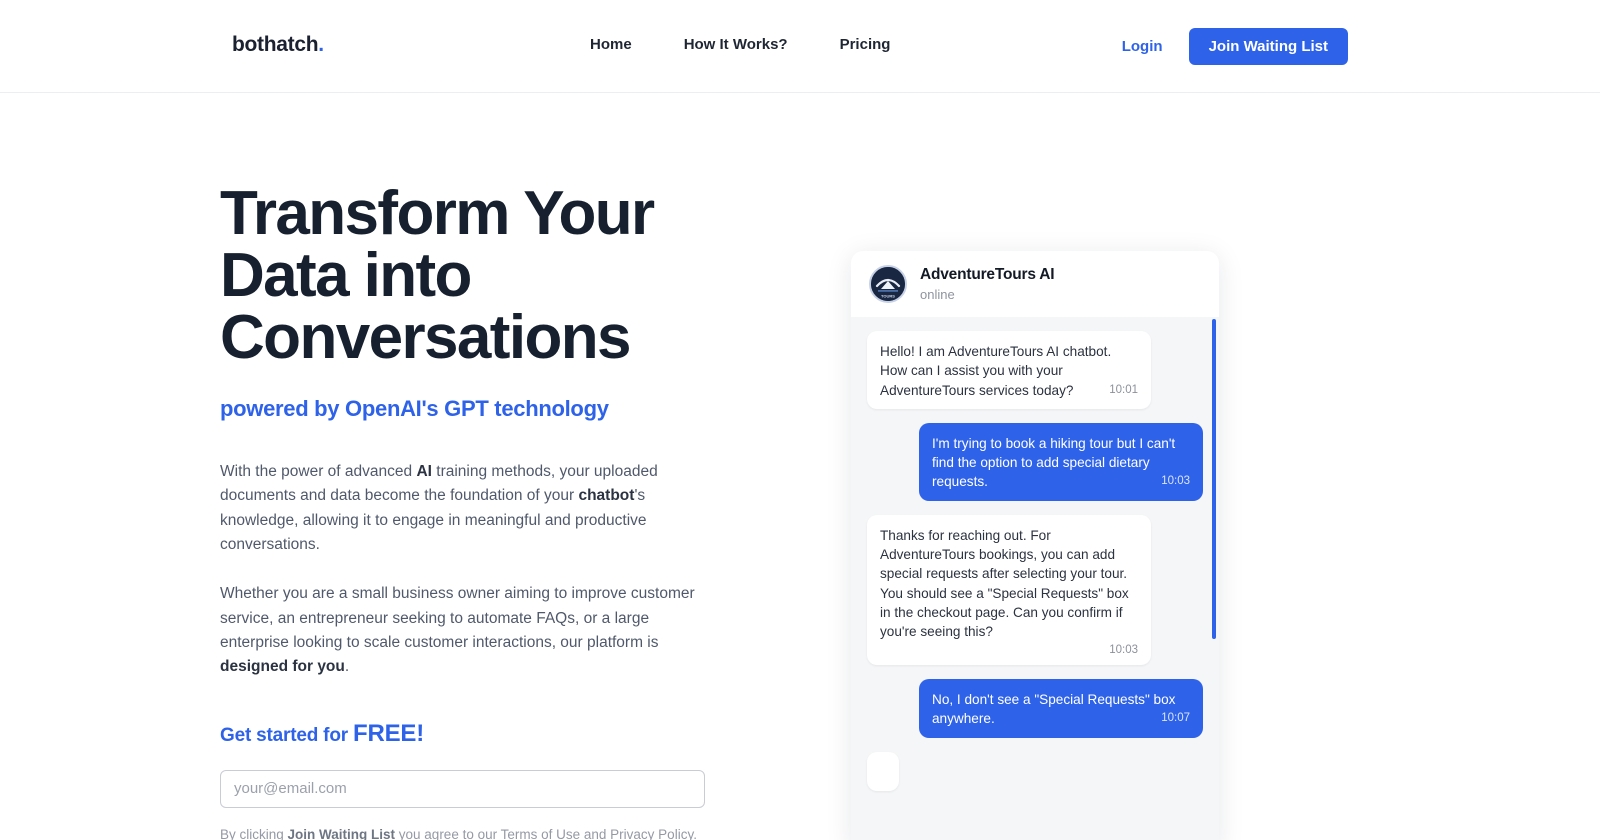 The height and width of the screenshot is (840, 1600). What do you see at coordinates (424, 471) in the screenshot?
I see `hero-p1-bold1: AI` at bounding box center [424, 471].